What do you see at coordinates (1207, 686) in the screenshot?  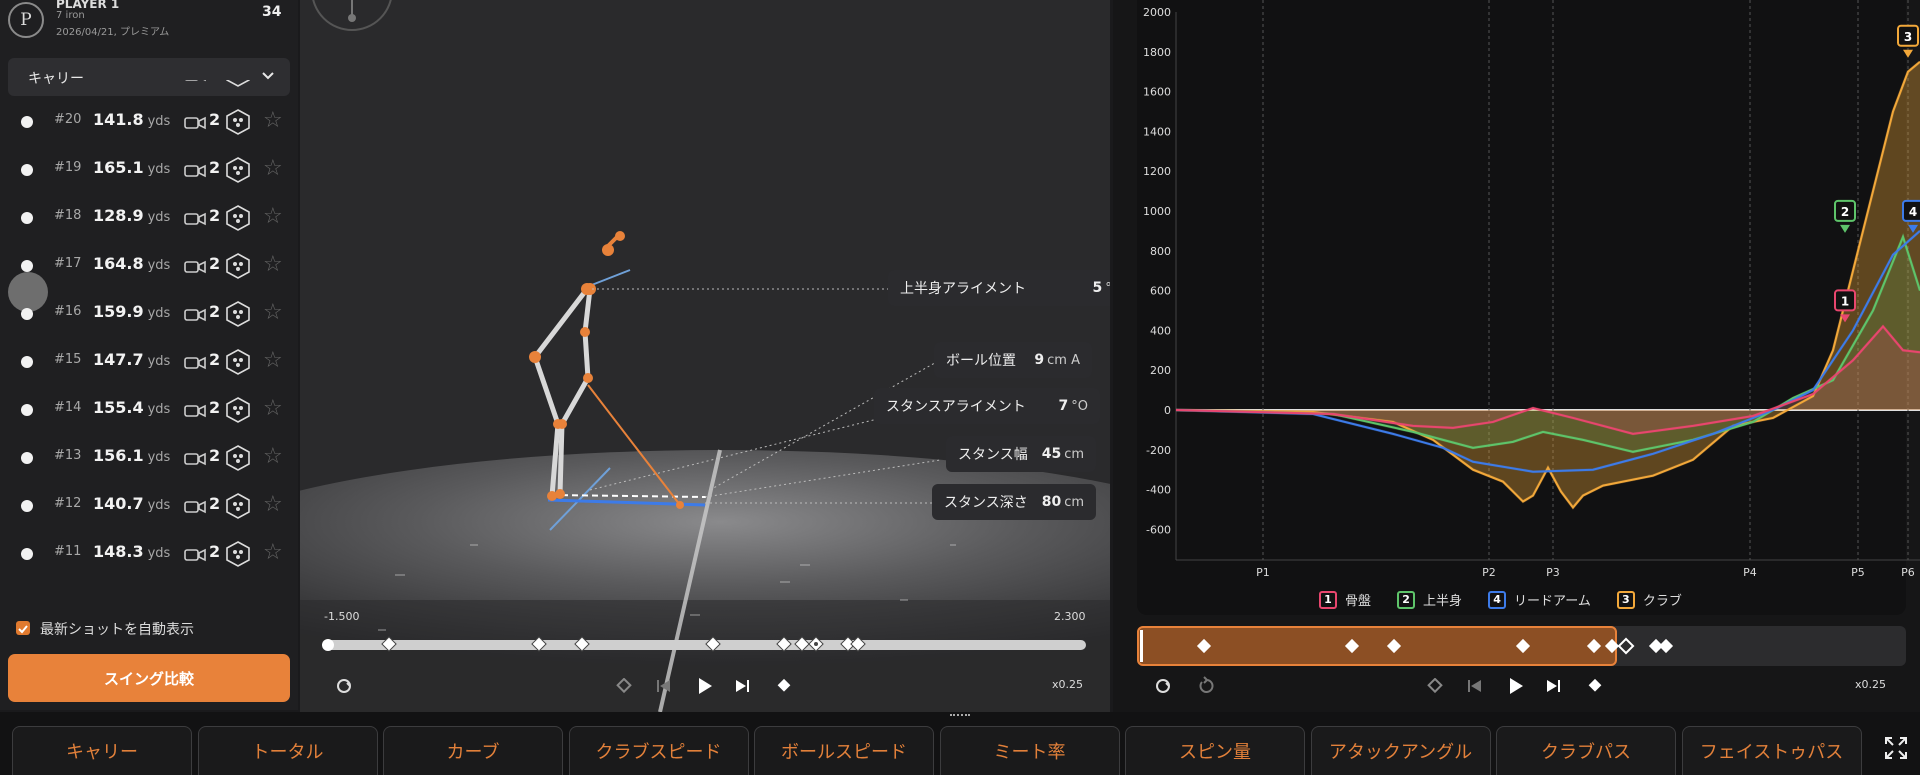 I see `reset-icon` at bounding box center [1207, 686].